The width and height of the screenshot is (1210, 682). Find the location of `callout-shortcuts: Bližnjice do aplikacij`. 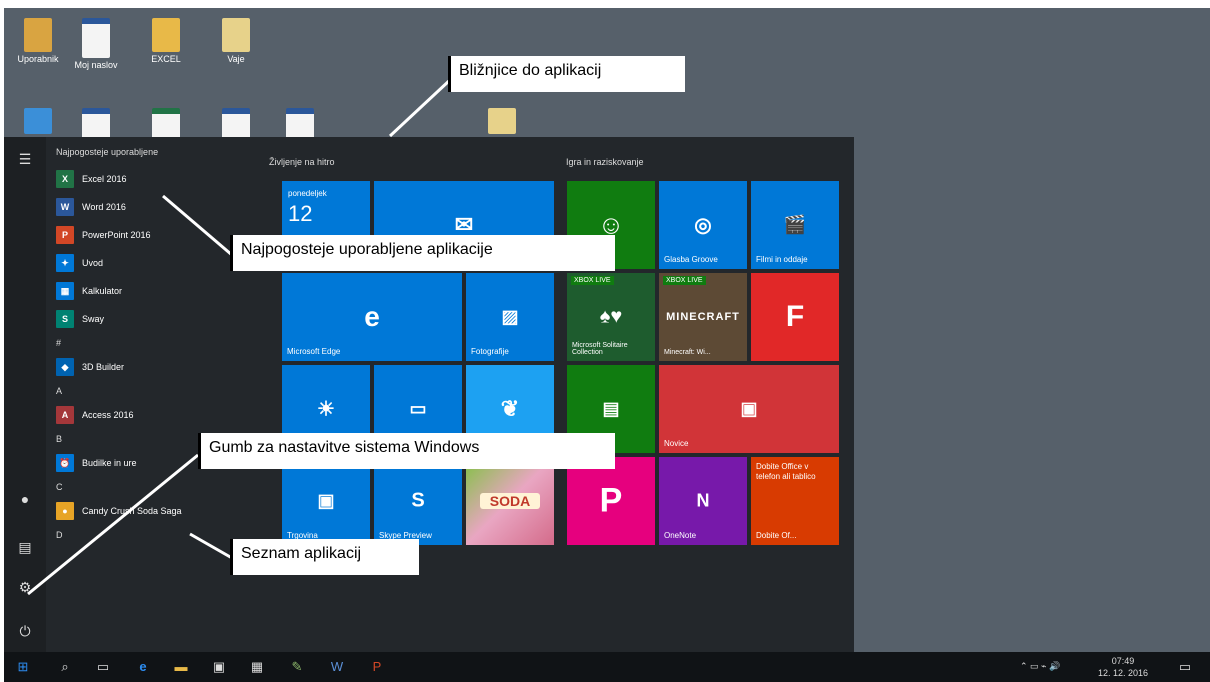

callout-shortcuts: Bližnjice do aplikacij is located at coordinates (566, 74).